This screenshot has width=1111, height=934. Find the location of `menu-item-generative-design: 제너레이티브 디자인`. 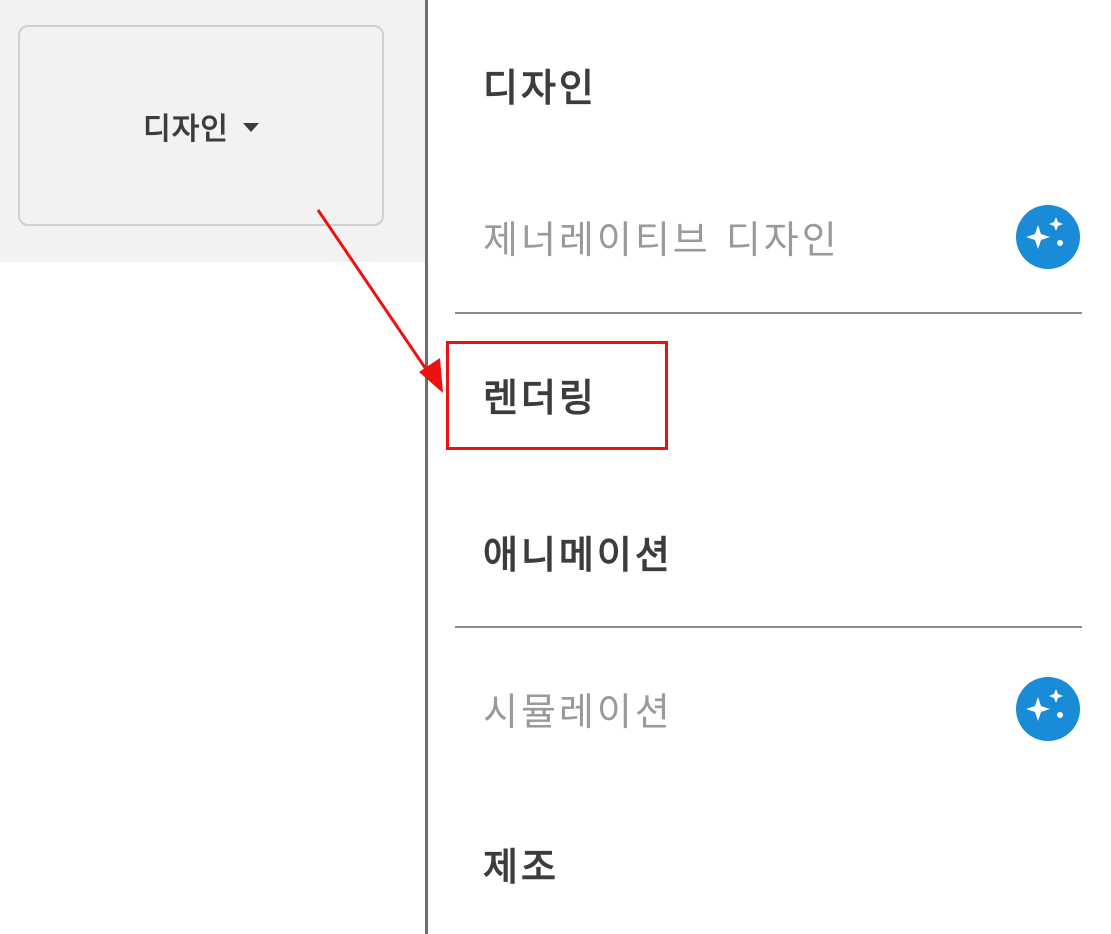

menu-item-generative-design: 제너레이티브 디자인 is located at coordinates (661, 236).